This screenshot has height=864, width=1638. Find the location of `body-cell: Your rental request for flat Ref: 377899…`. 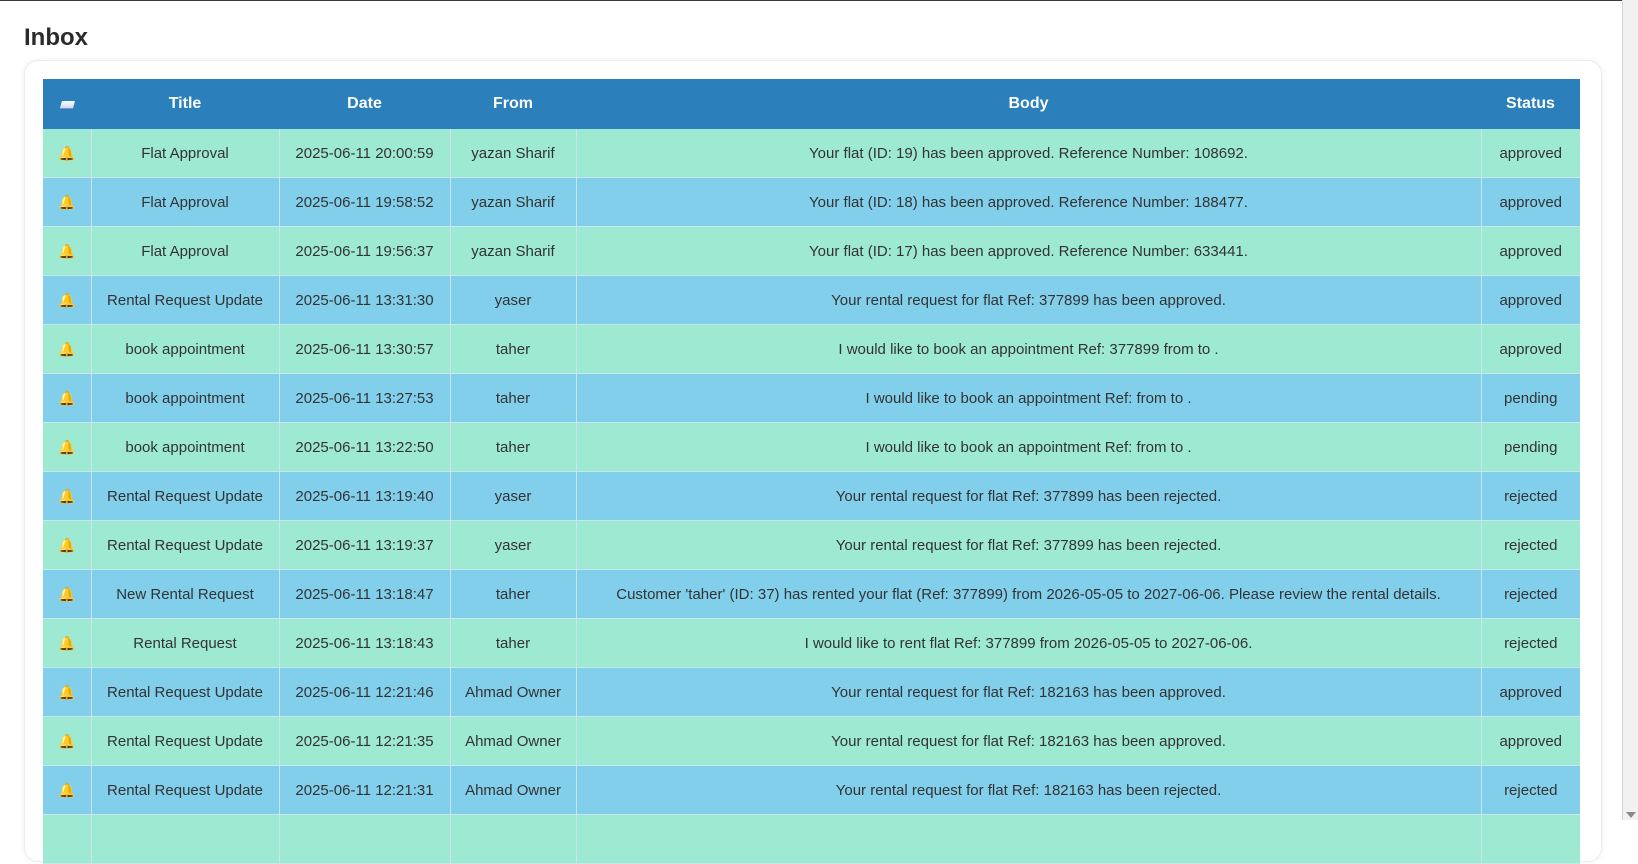

body-cell: Your rental request for flat Ref: 377899… is located at coordinates (1029, 300).